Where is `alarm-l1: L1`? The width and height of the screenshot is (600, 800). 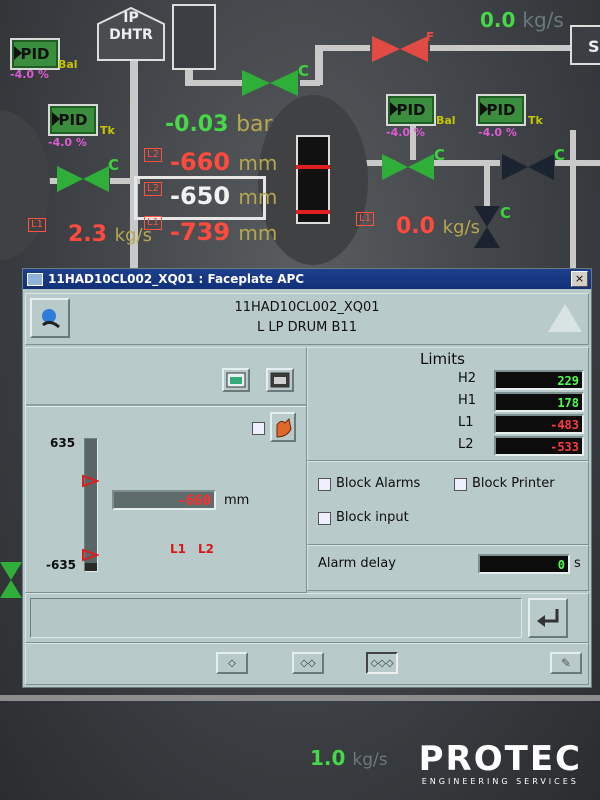
alarm-l1: L1 is located at coordinates (178, 549).